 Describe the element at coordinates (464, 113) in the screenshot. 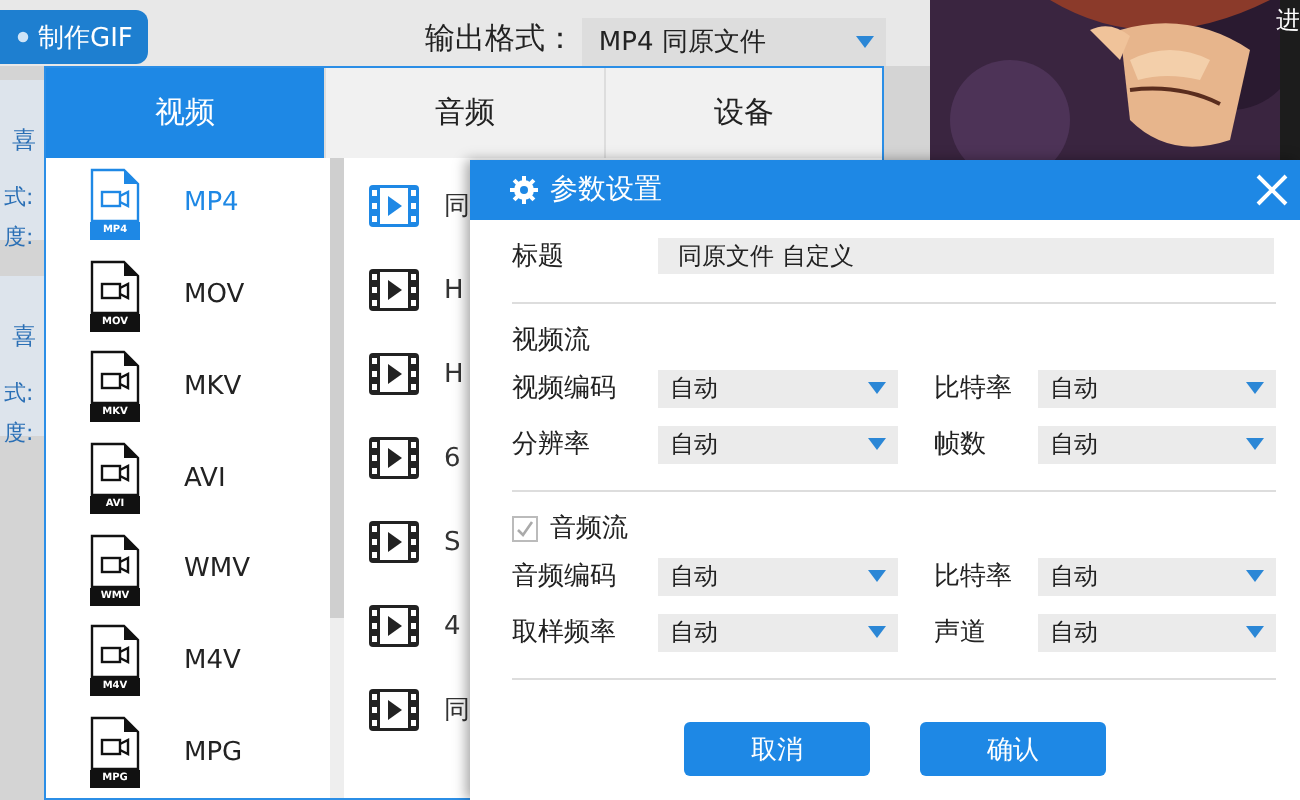

I see `tab: 音频` at that location.